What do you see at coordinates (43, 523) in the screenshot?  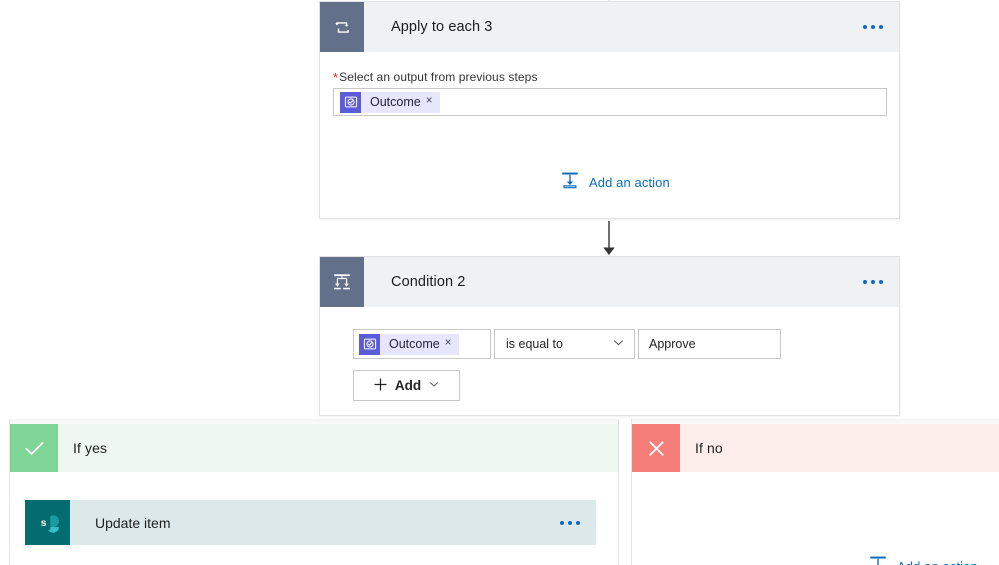 I see `svg-text: s` at bounding box center [43, 523].